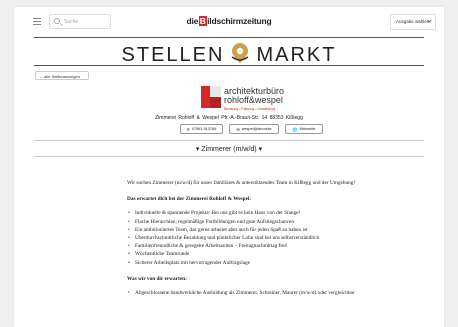 The height and width of the screenshot is (327, 458). I want to click on job-title-toggle: ▾ Zimmerer (m/w/d) ▾, so click(229, 149).